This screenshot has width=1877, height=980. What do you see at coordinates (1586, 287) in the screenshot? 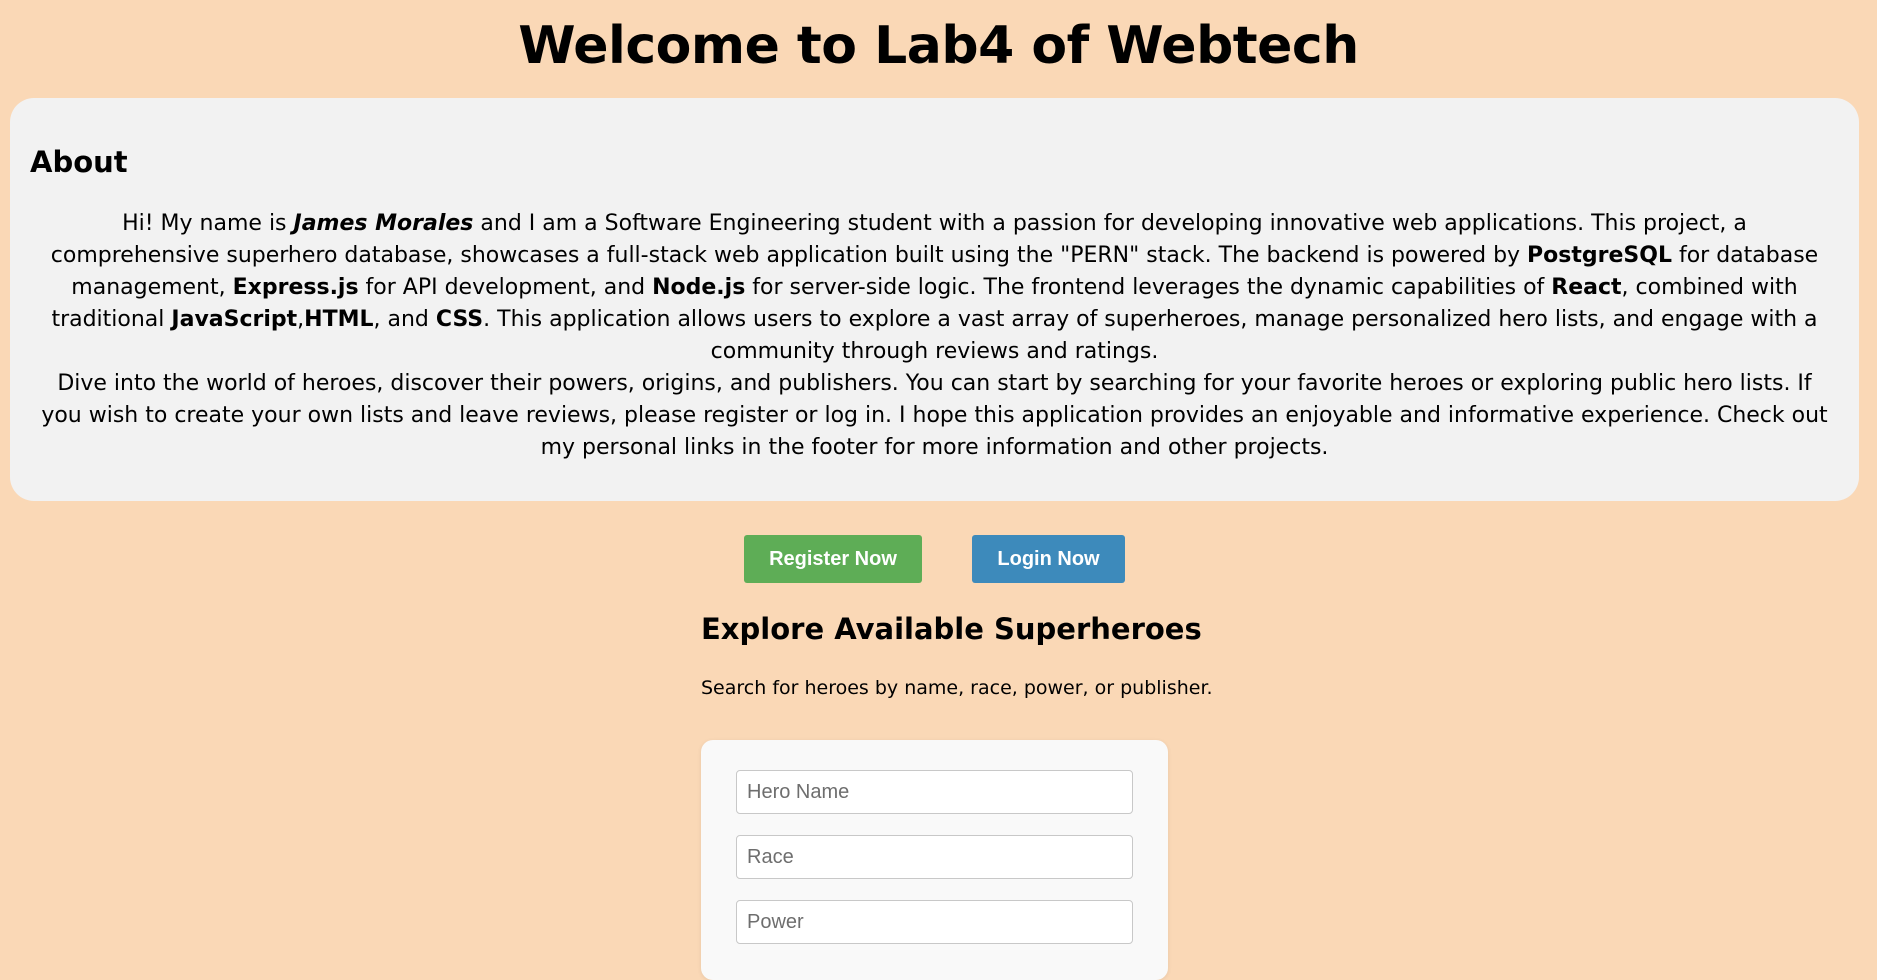
I see `tech-react: React` at bounding box center [1586, 287].